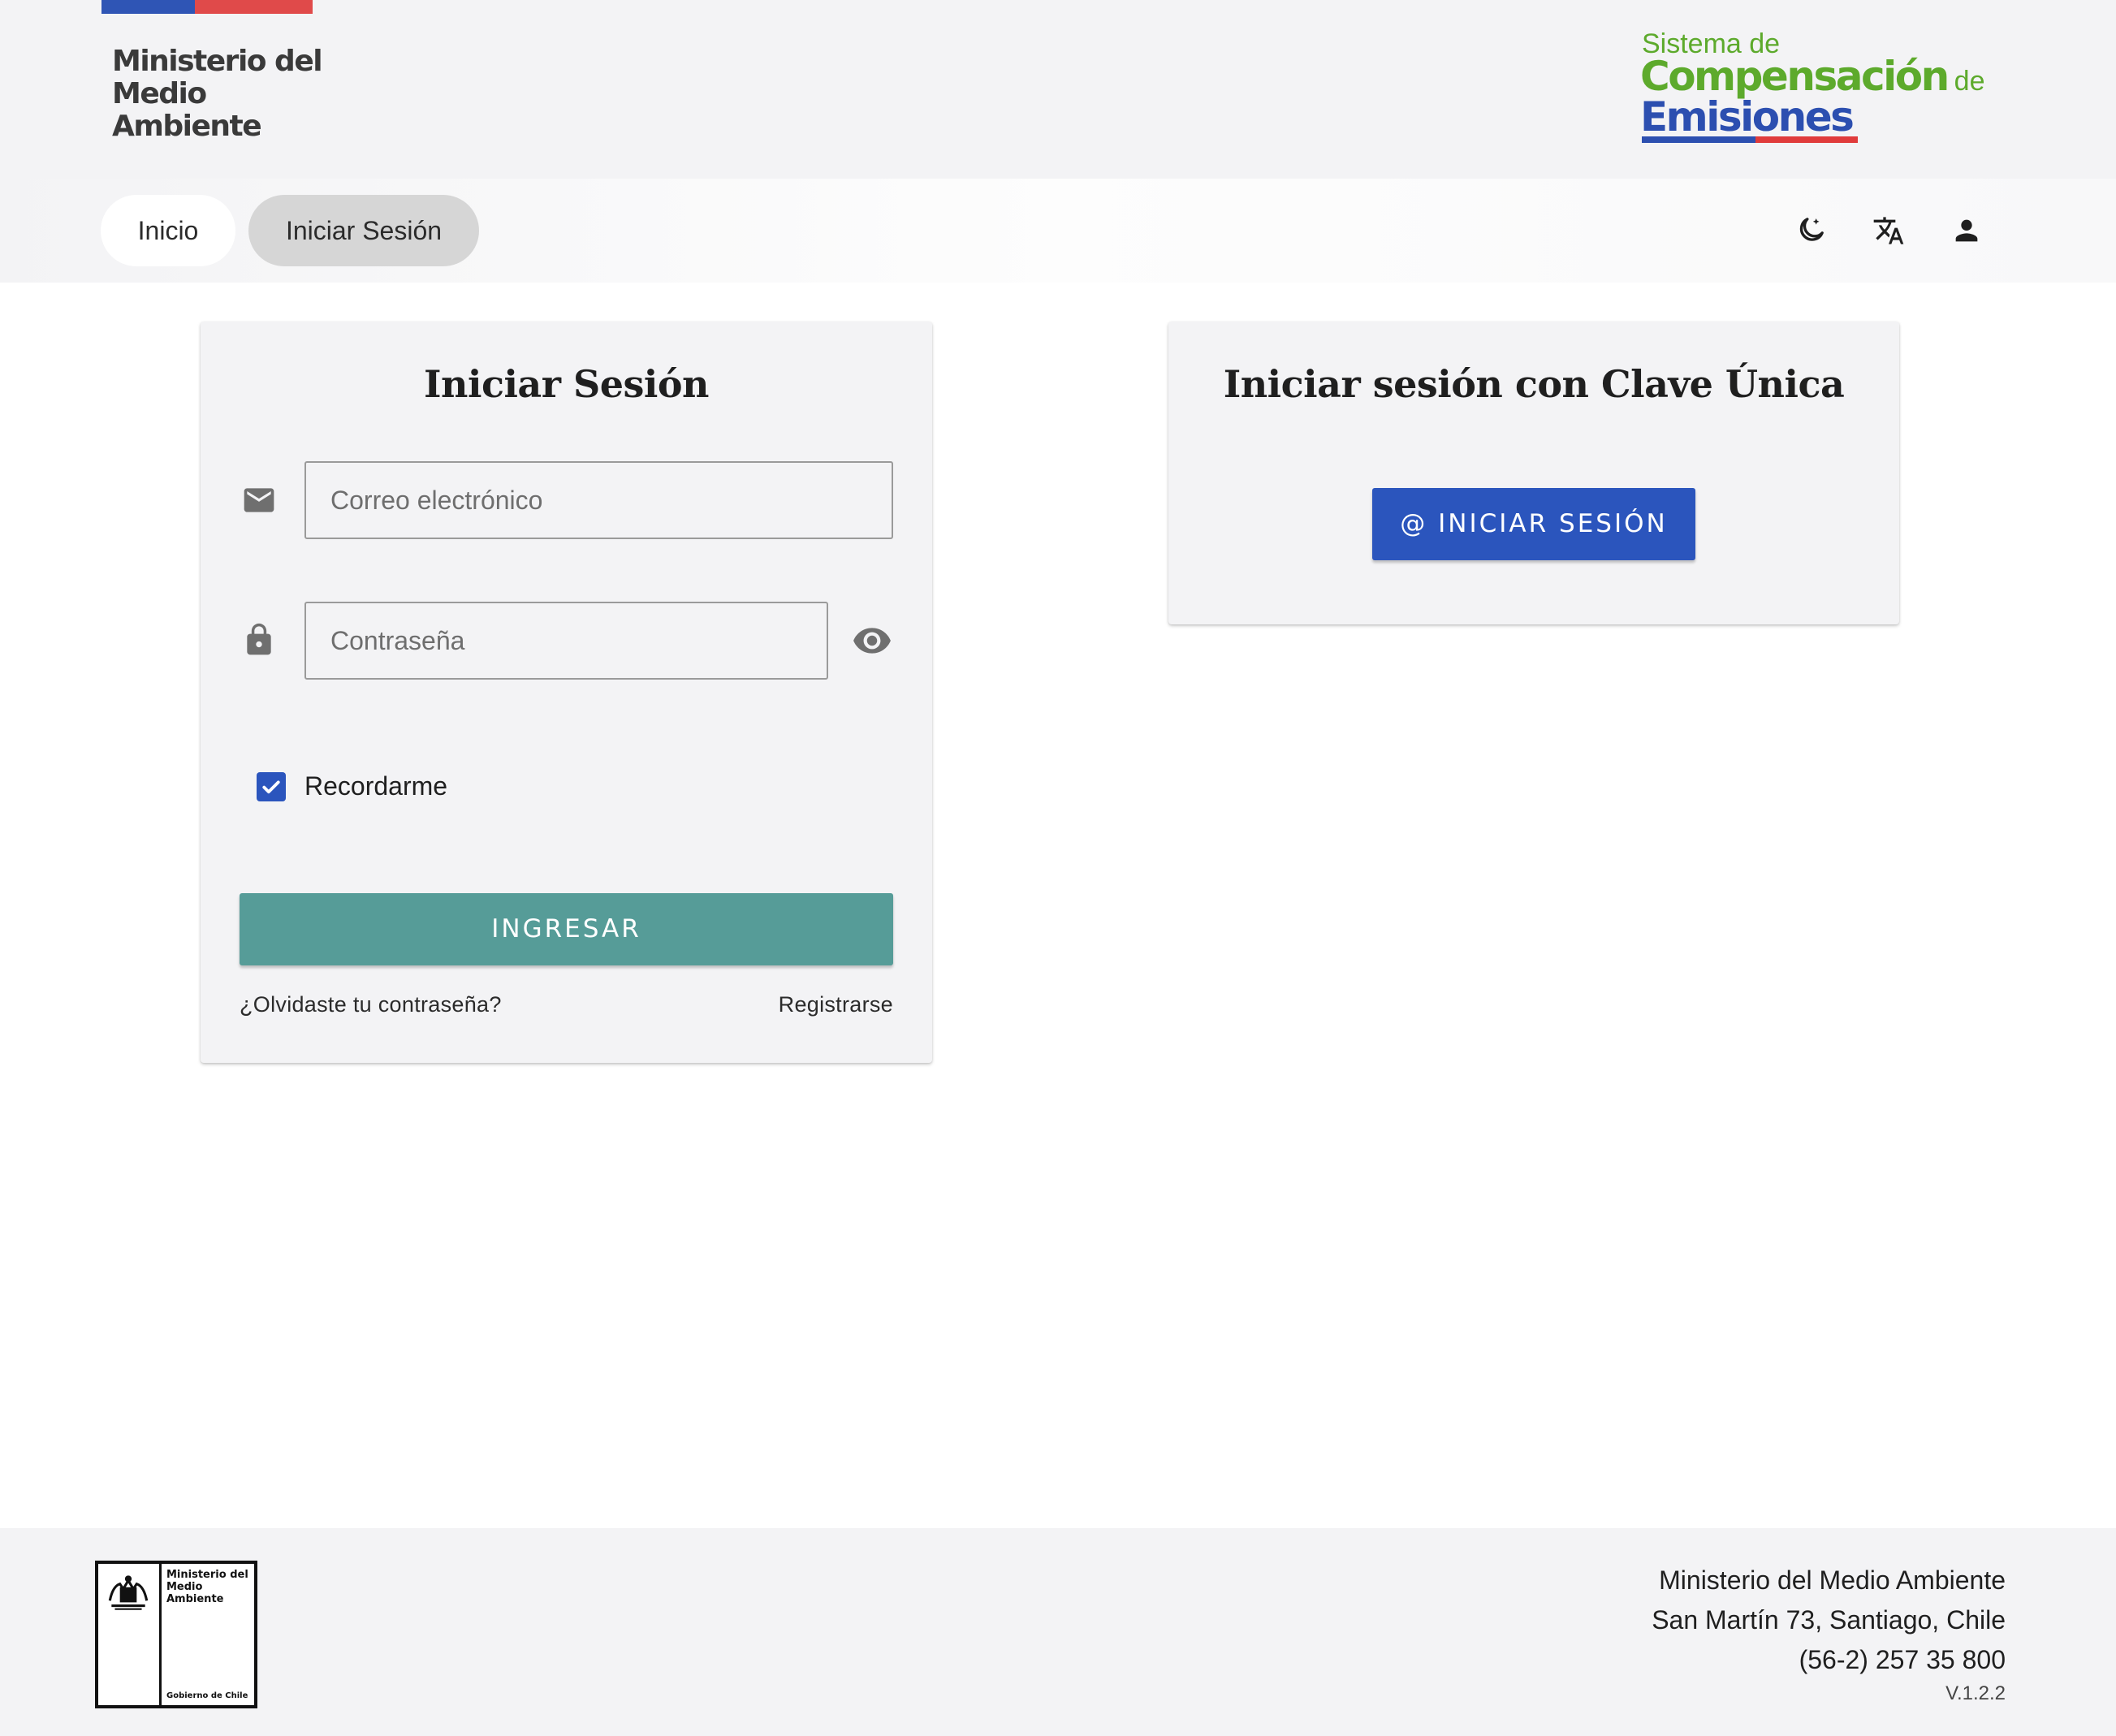 This screenshot has height=1736, width=2116. I want to click on language-button, so click(1889, 230).